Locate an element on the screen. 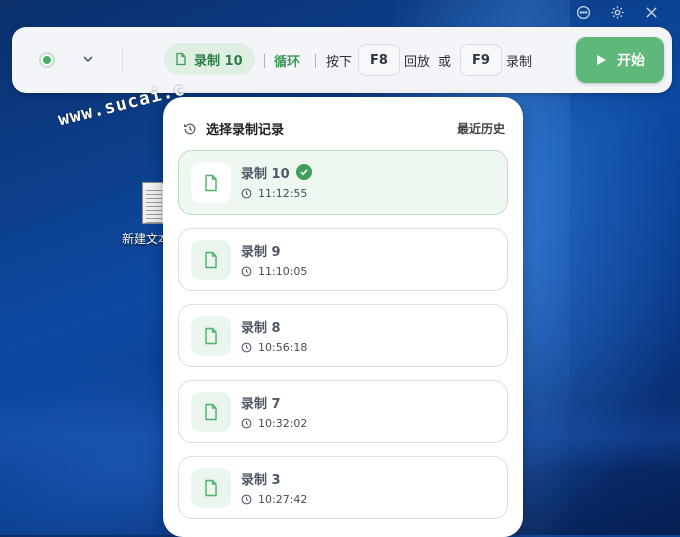  record-time: 10:32:02 is located at coordinates (283, 423).